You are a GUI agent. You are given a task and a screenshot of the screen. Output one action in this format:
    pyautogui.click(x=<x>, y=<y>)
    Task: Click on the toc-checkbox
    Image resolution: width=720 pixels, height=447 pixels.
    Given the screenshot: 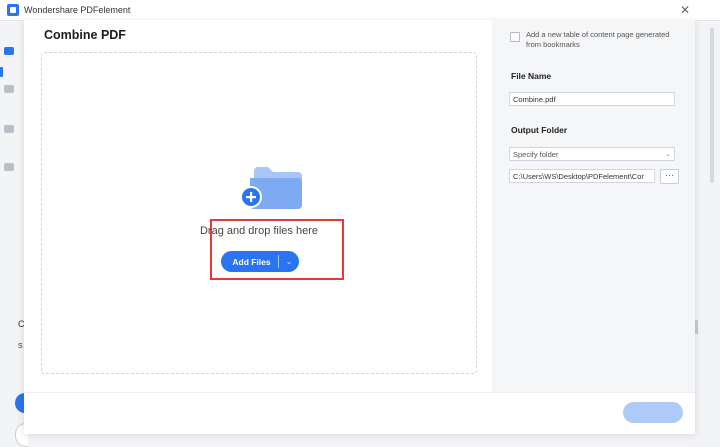 What is the action you would take?
    pyautogui.click(x=515, y=37)
    